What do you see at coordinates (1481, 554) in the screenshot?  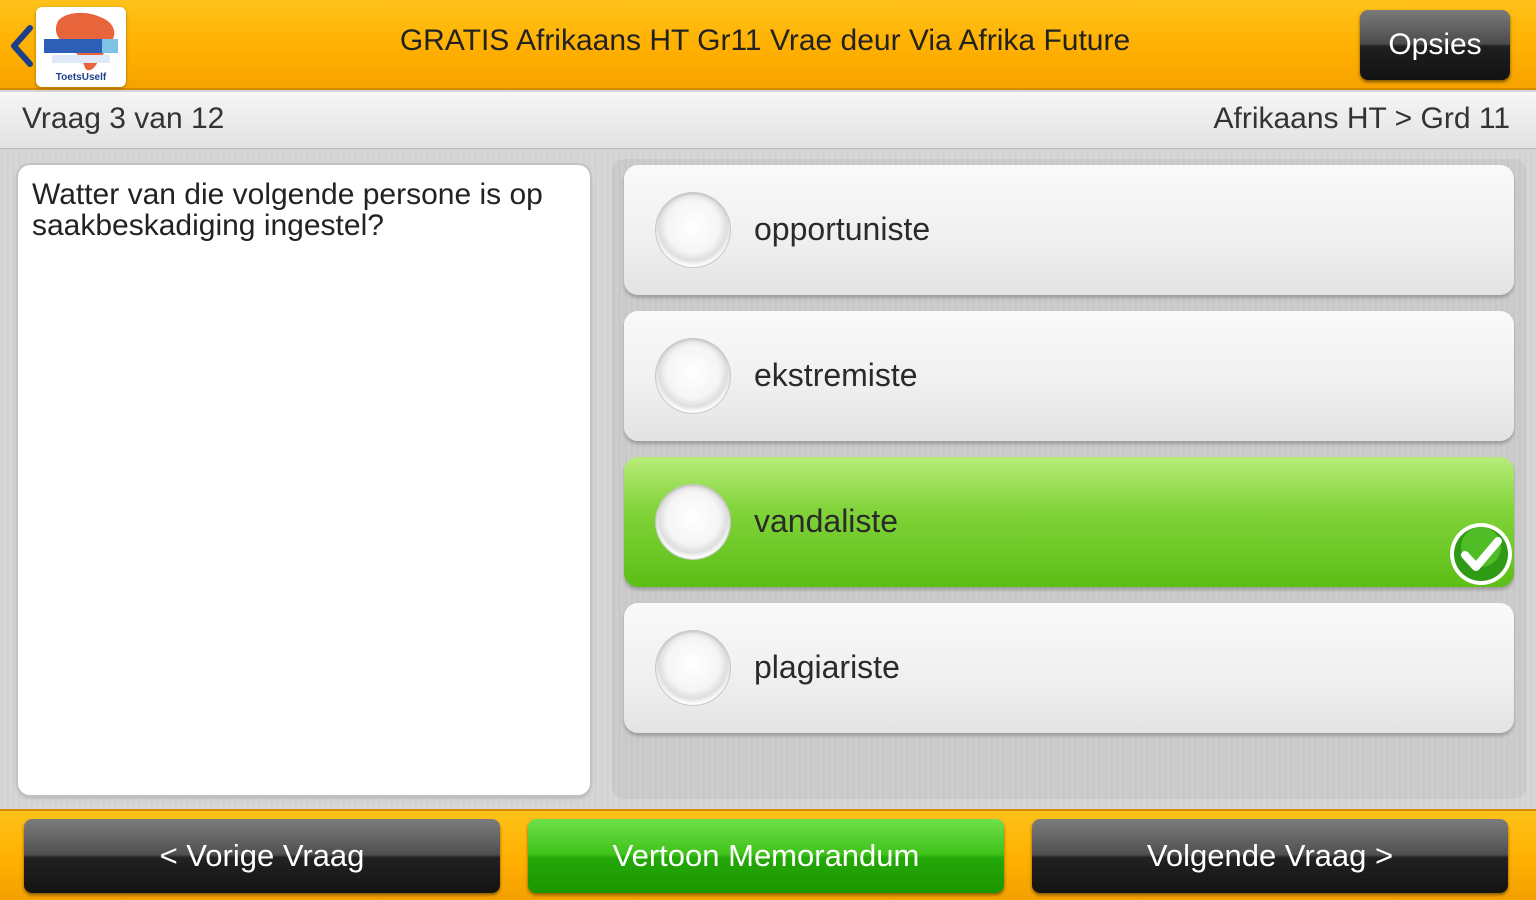 I see `checkmark-icon` at bounding box center [1481, 554].